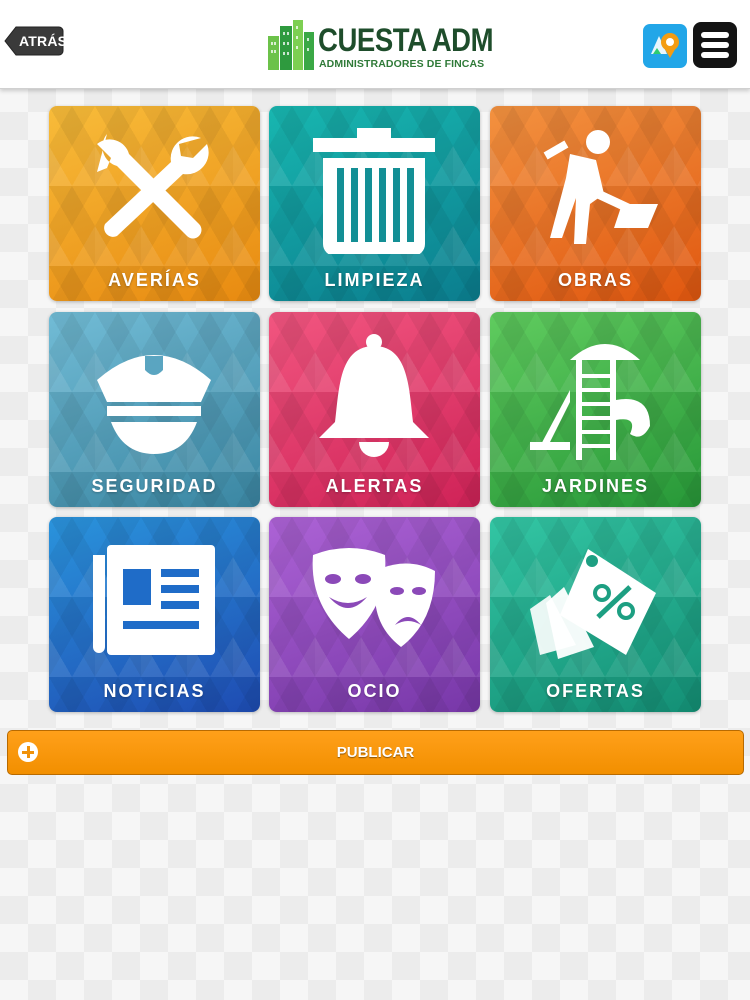 Image resolution: width=750 pixels, height=1000 pixels. I want to click on playground-icon, so click(590, 402).